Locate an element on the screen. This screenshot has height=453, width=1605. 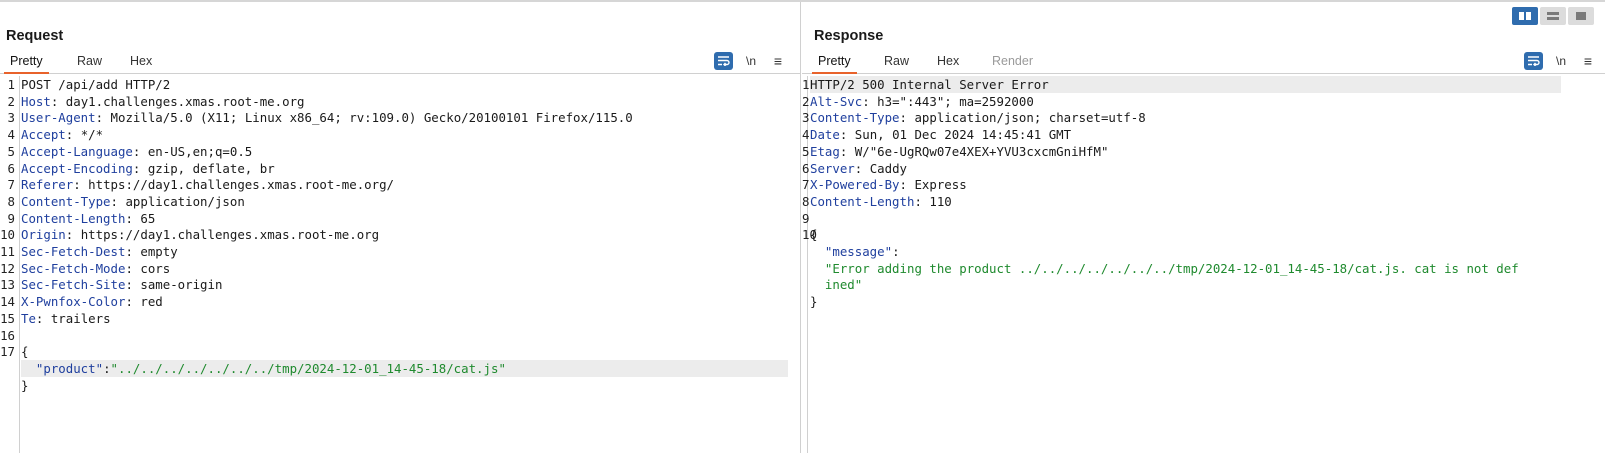
header-value: cors is located at coordinates (151, 268).